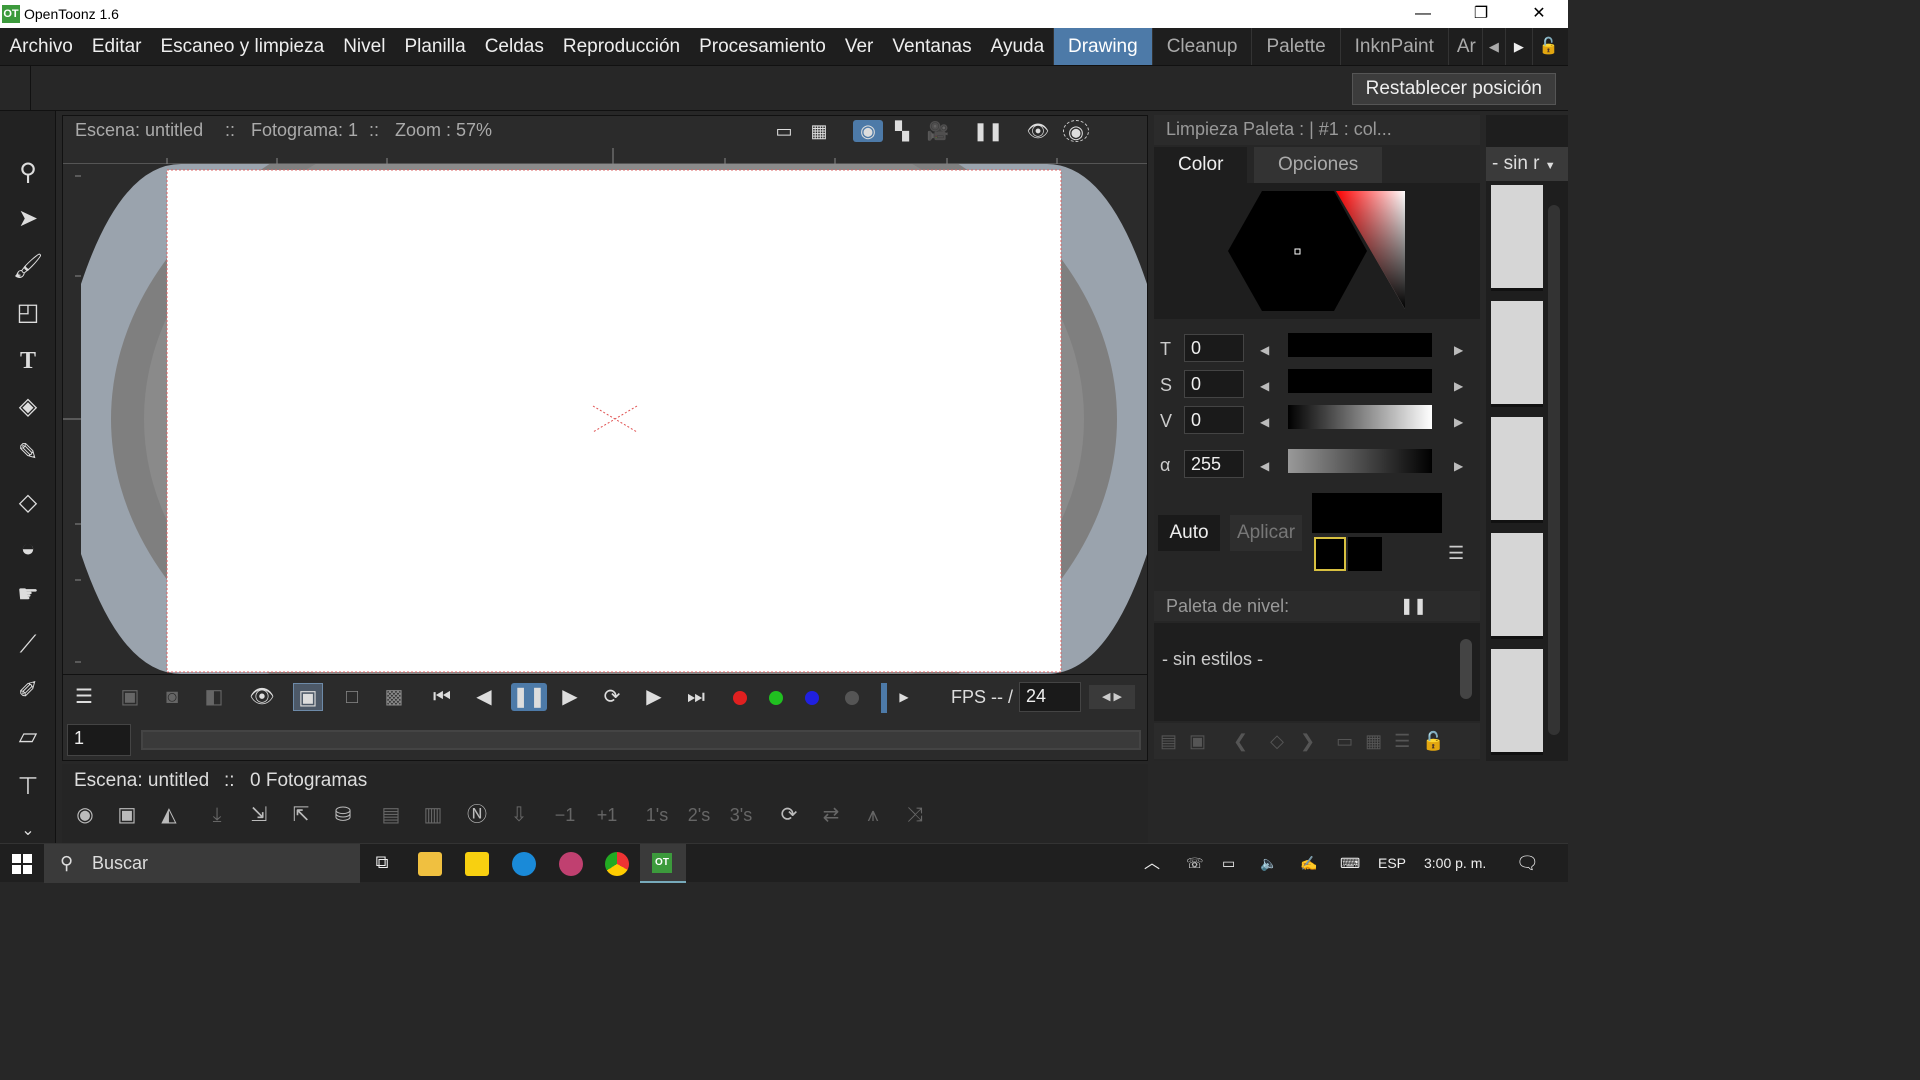 Image resolution: width=1920 pixels, height=1080 pixels. What do you see at coordinates (169, 815) in the screenshot?
I see `new-vector-level-icon: ◭` at bounding box center [169, 815].